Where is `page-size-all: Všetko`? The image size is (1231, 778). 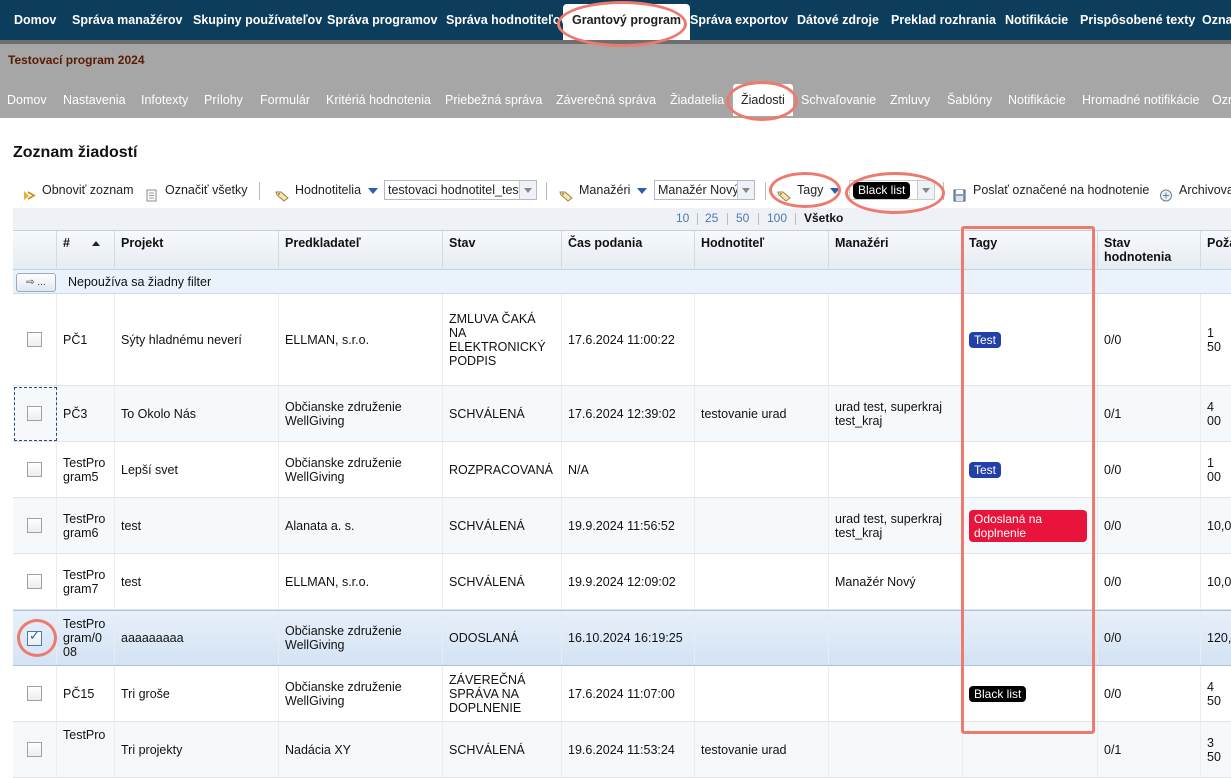 page-size-all: Všetko is located at coordinates (823, 218).